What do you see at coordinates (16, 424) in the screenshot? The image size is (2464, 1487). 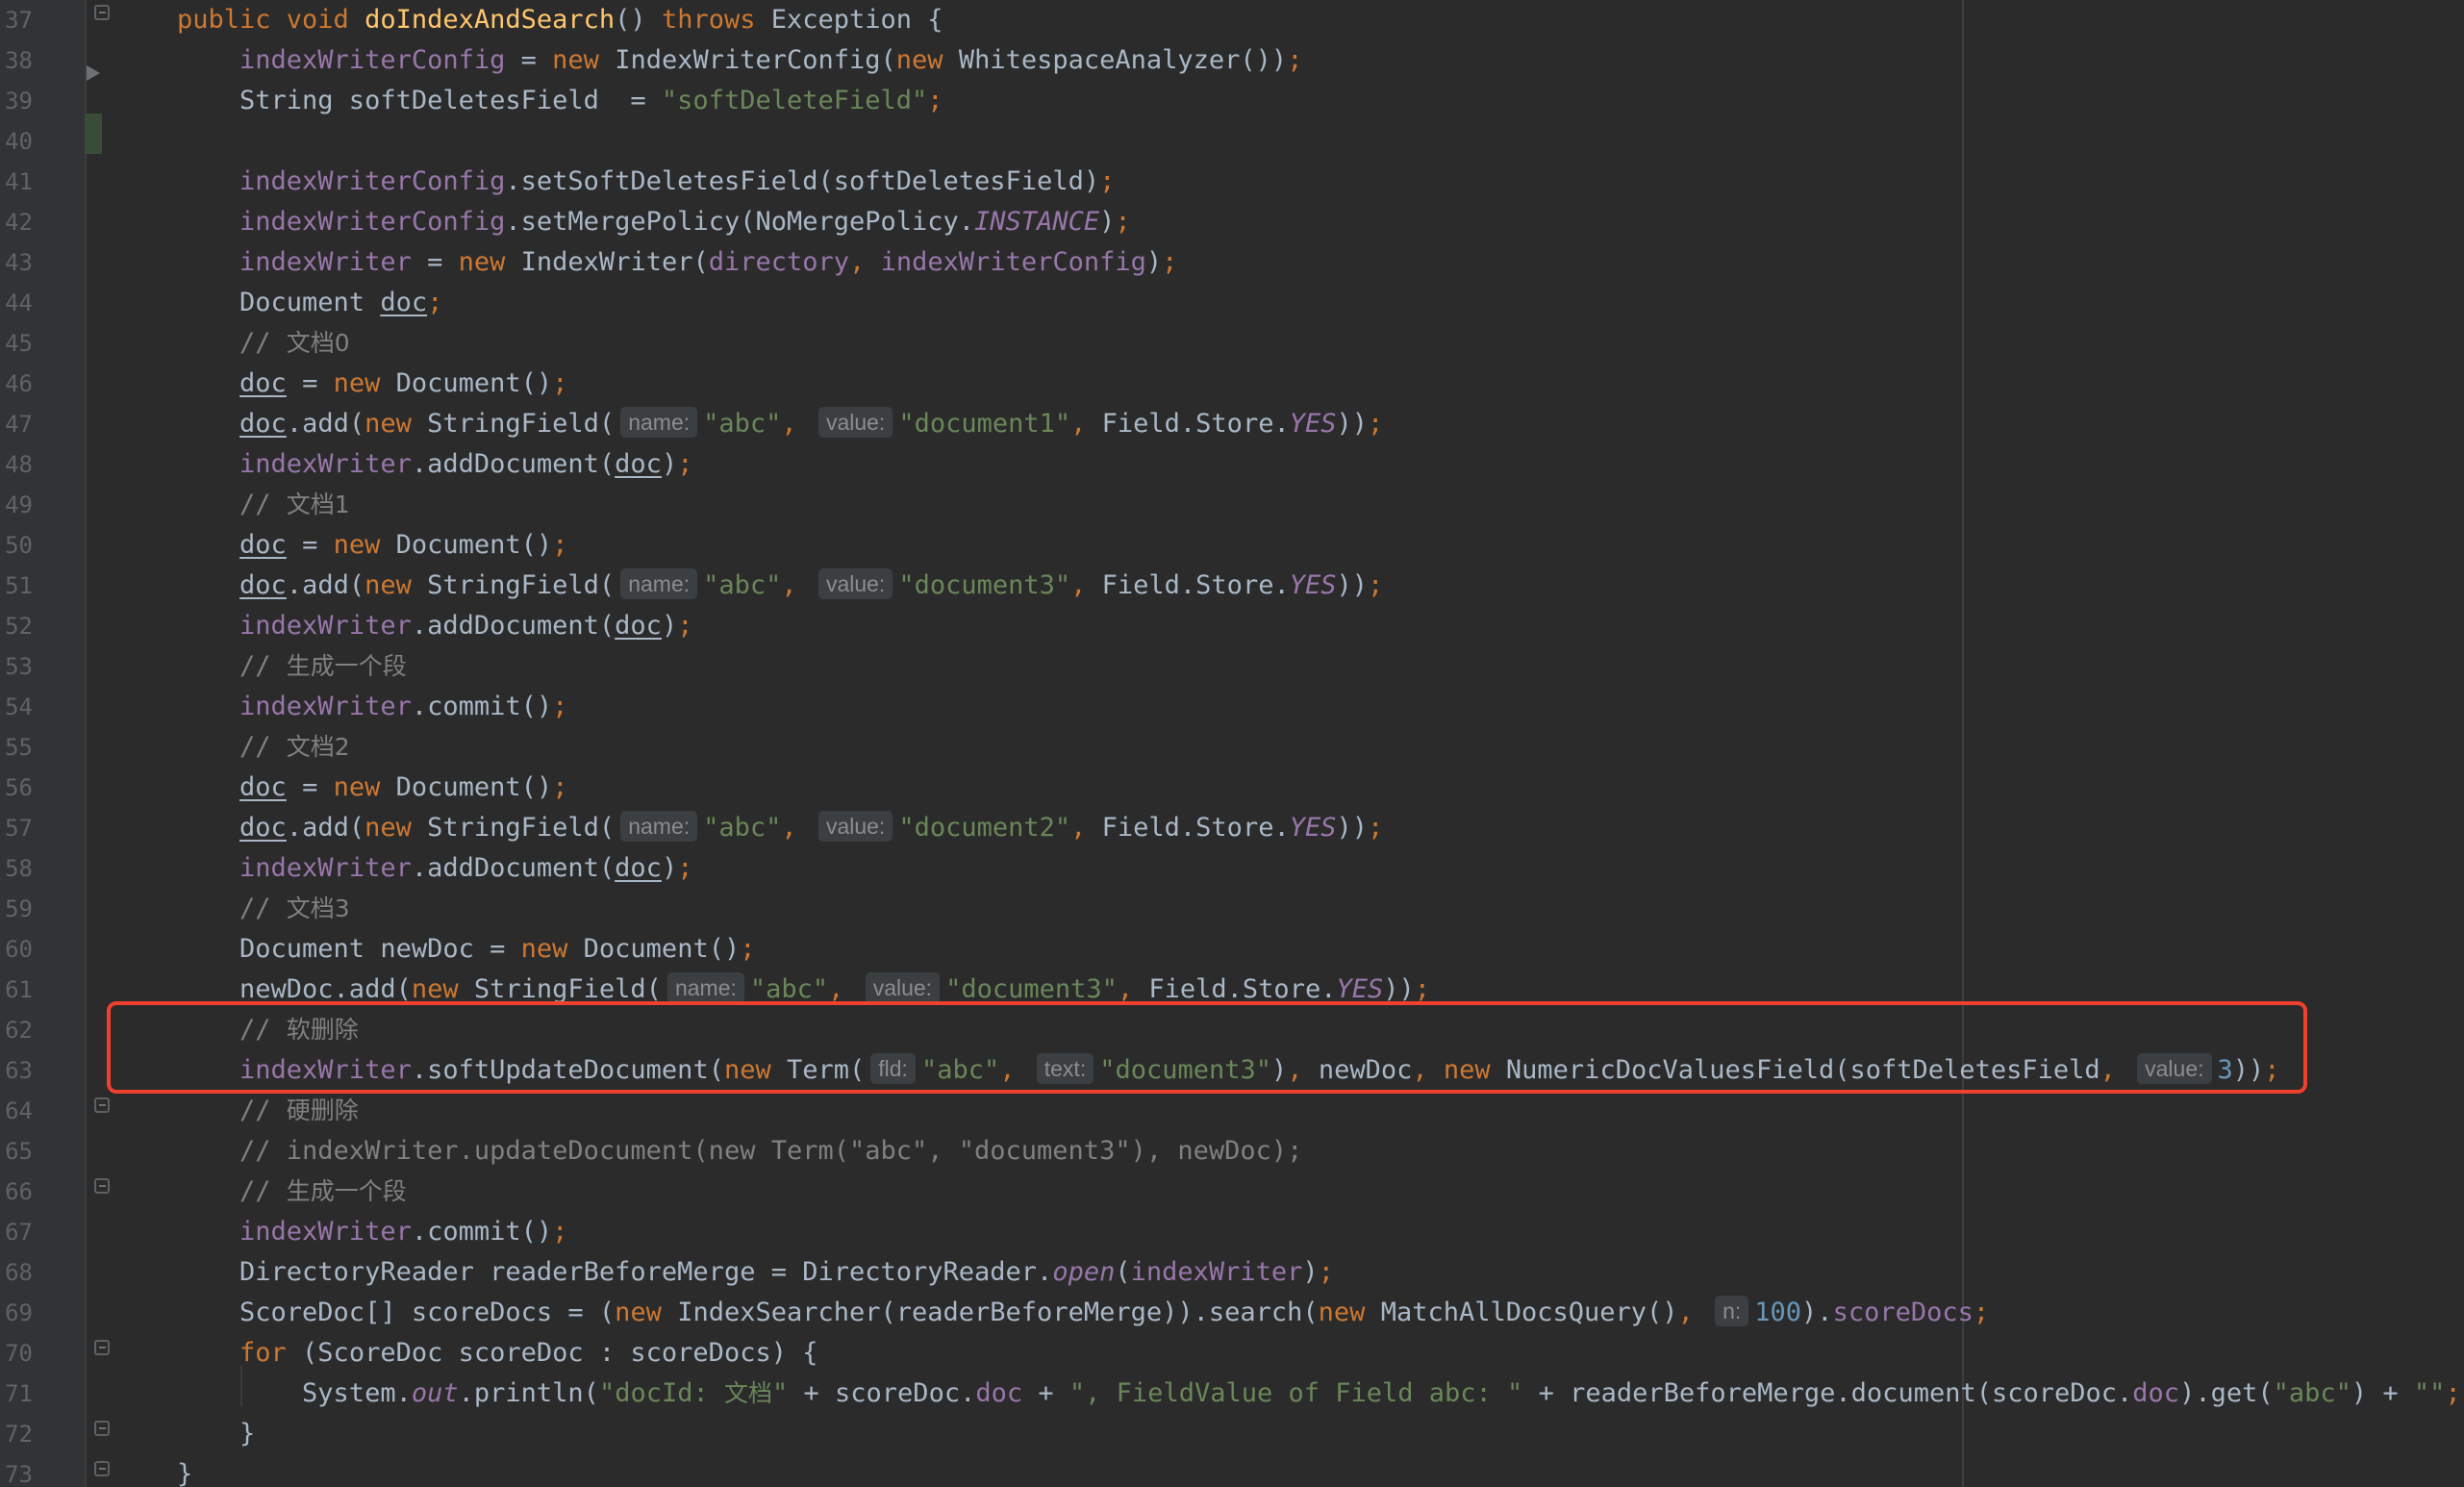 I see `line-number: 47` at bounding box center [16, 424].